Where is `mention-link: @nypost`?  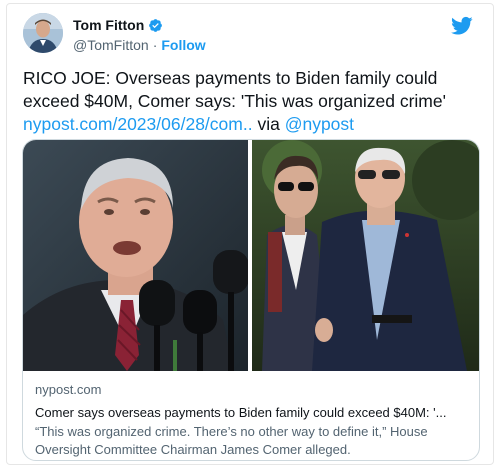
mention-link: @nypost is located at coordinates (319, 124).